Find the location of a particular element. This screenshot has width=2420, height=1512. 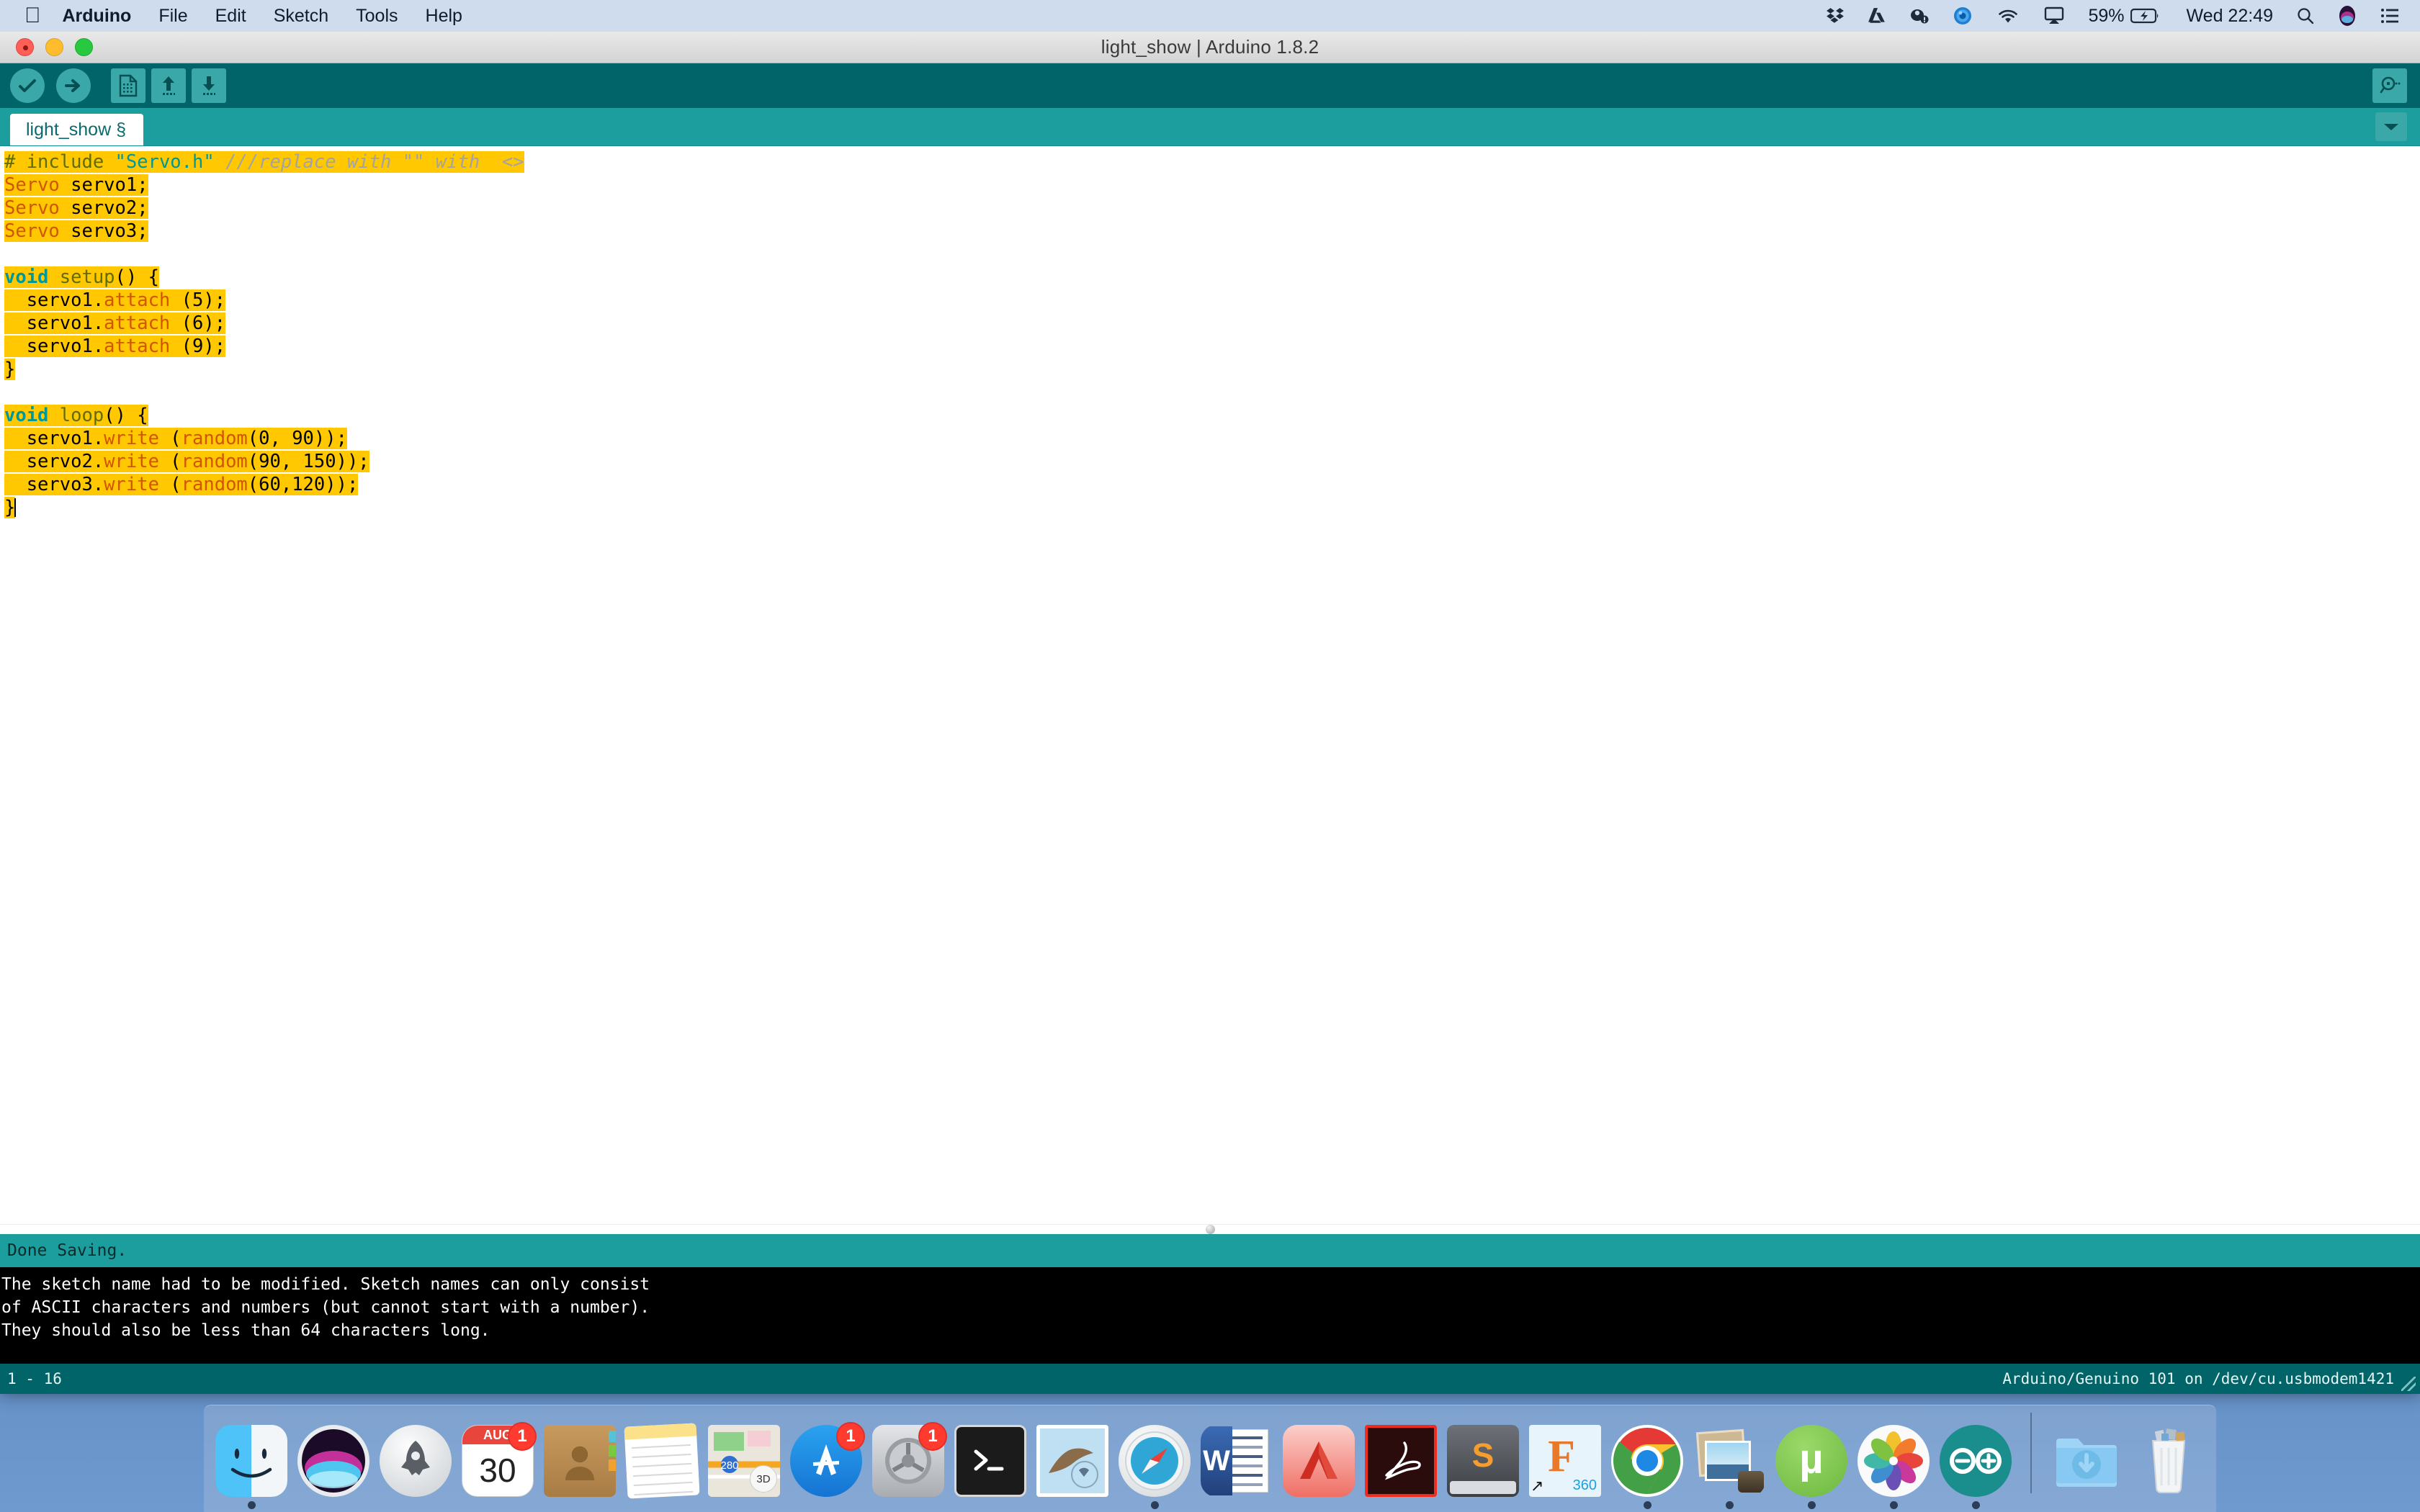

code-token: } is located at coordinates (10, 507).